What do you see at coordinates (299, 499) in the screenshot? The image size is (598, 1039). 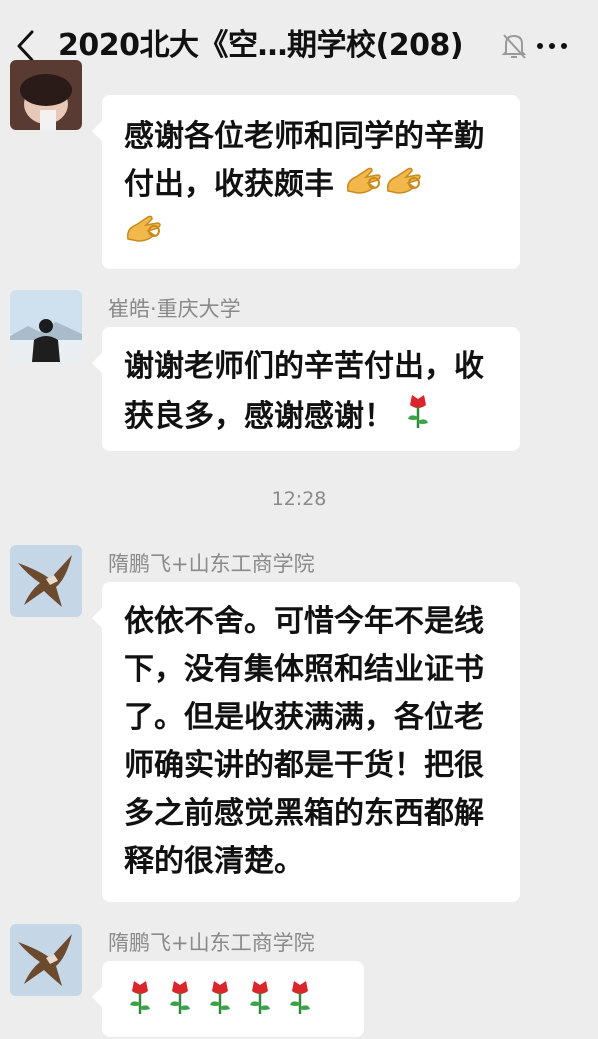 I see `timestamp: 12:28` at bounding box center [299, 499].